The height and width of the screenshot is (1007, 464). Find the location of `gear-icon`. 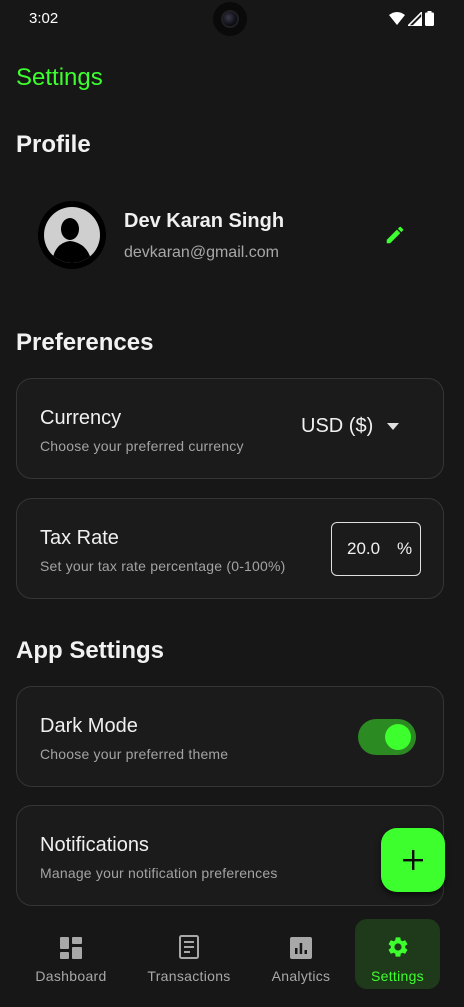

gear-icon is located at coordinates (397, 947).